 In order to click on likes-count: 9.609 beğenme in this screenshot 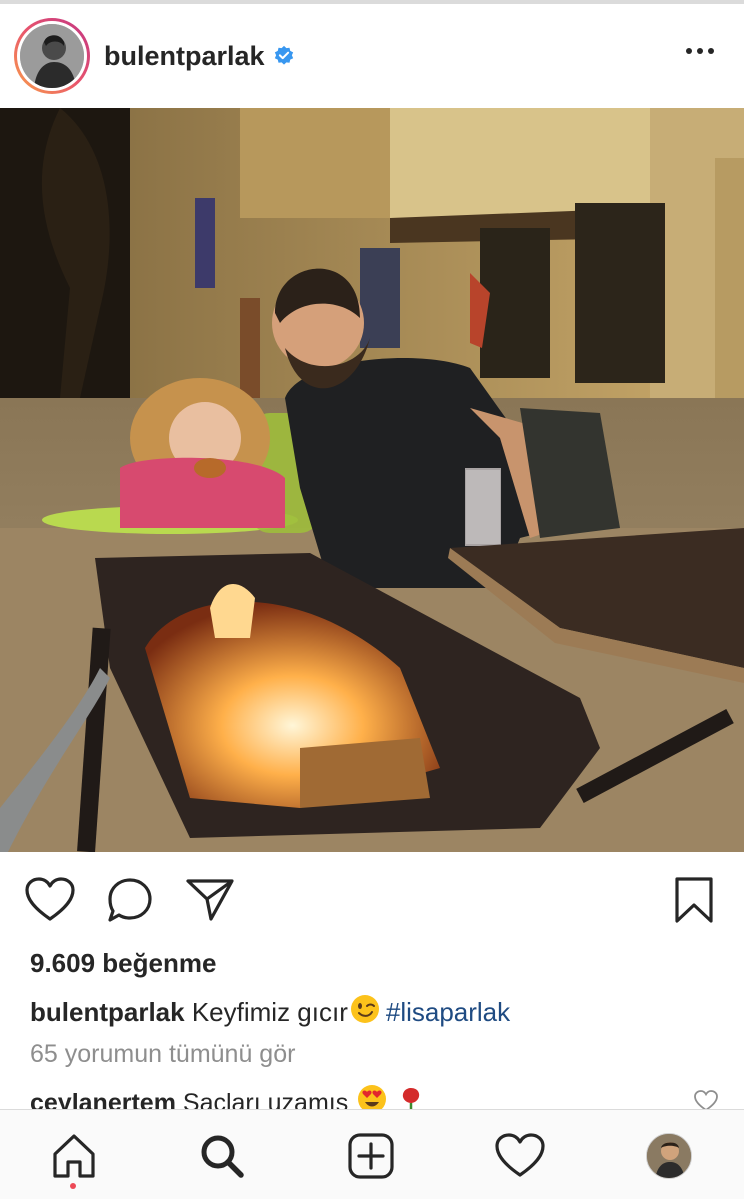, I will do `click(123, 963)`.